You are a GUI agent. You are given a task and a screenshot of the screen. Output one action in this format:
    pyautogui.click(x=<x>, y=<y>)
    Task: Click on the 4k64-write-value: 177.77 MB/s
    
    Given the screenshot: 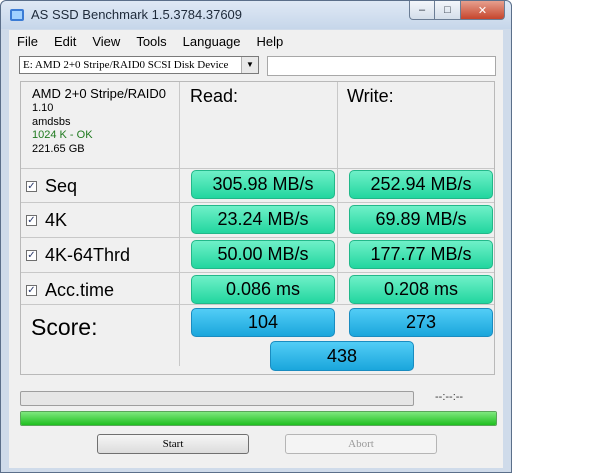 What is the action you would take?
    pyautogui.click(x=421, y=254)
    